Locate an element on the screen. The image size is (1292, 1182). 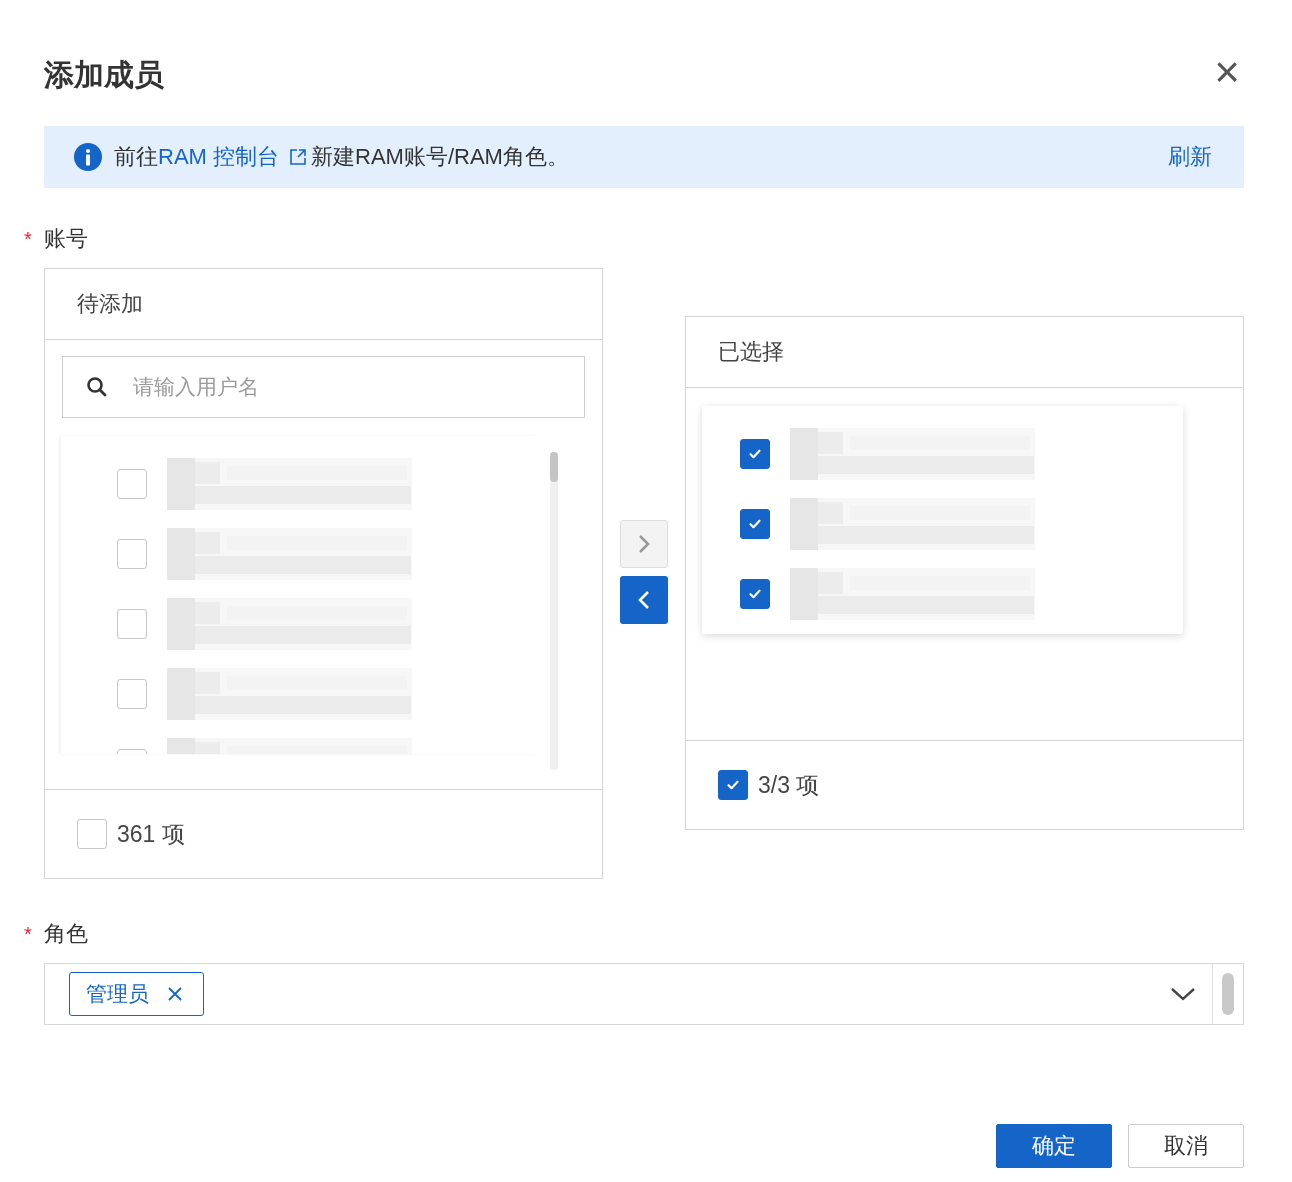
search-field: 请输入用户名 is located at coordinates (323, 387).